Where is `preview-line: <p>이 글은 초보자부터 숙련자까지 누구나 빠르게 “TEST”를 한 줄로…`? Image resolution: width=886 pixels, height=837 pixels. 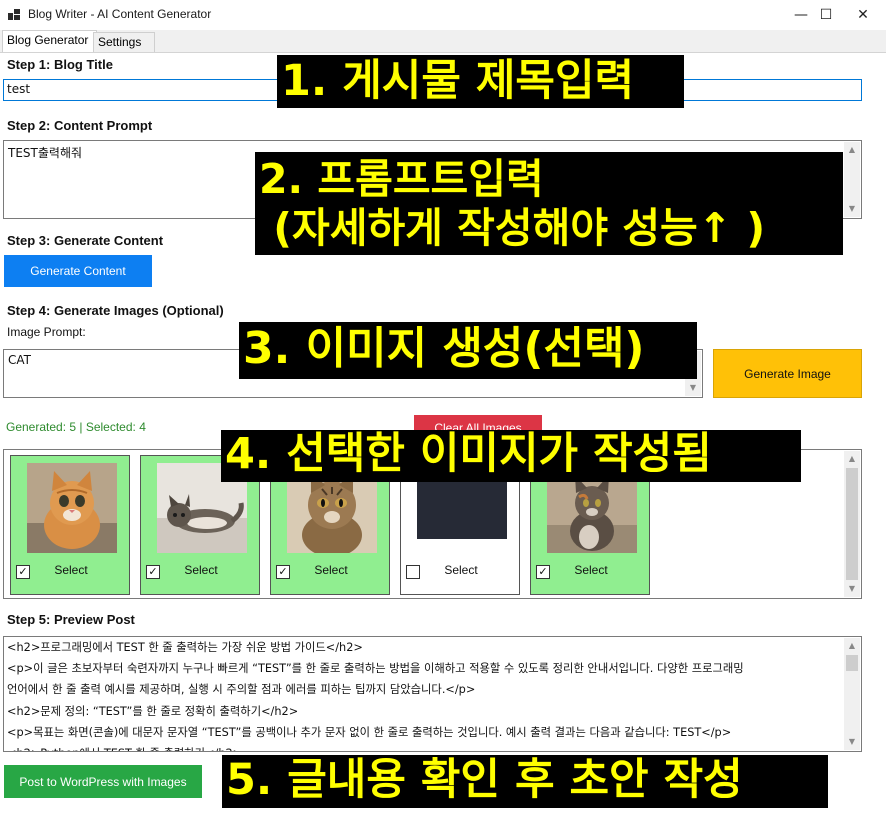 preview-line: <p>이 글은 초보자부터 숙련자까지 누구나 빠르게 “TEST”를 한 줄로… is located at coordinates (375, 669).